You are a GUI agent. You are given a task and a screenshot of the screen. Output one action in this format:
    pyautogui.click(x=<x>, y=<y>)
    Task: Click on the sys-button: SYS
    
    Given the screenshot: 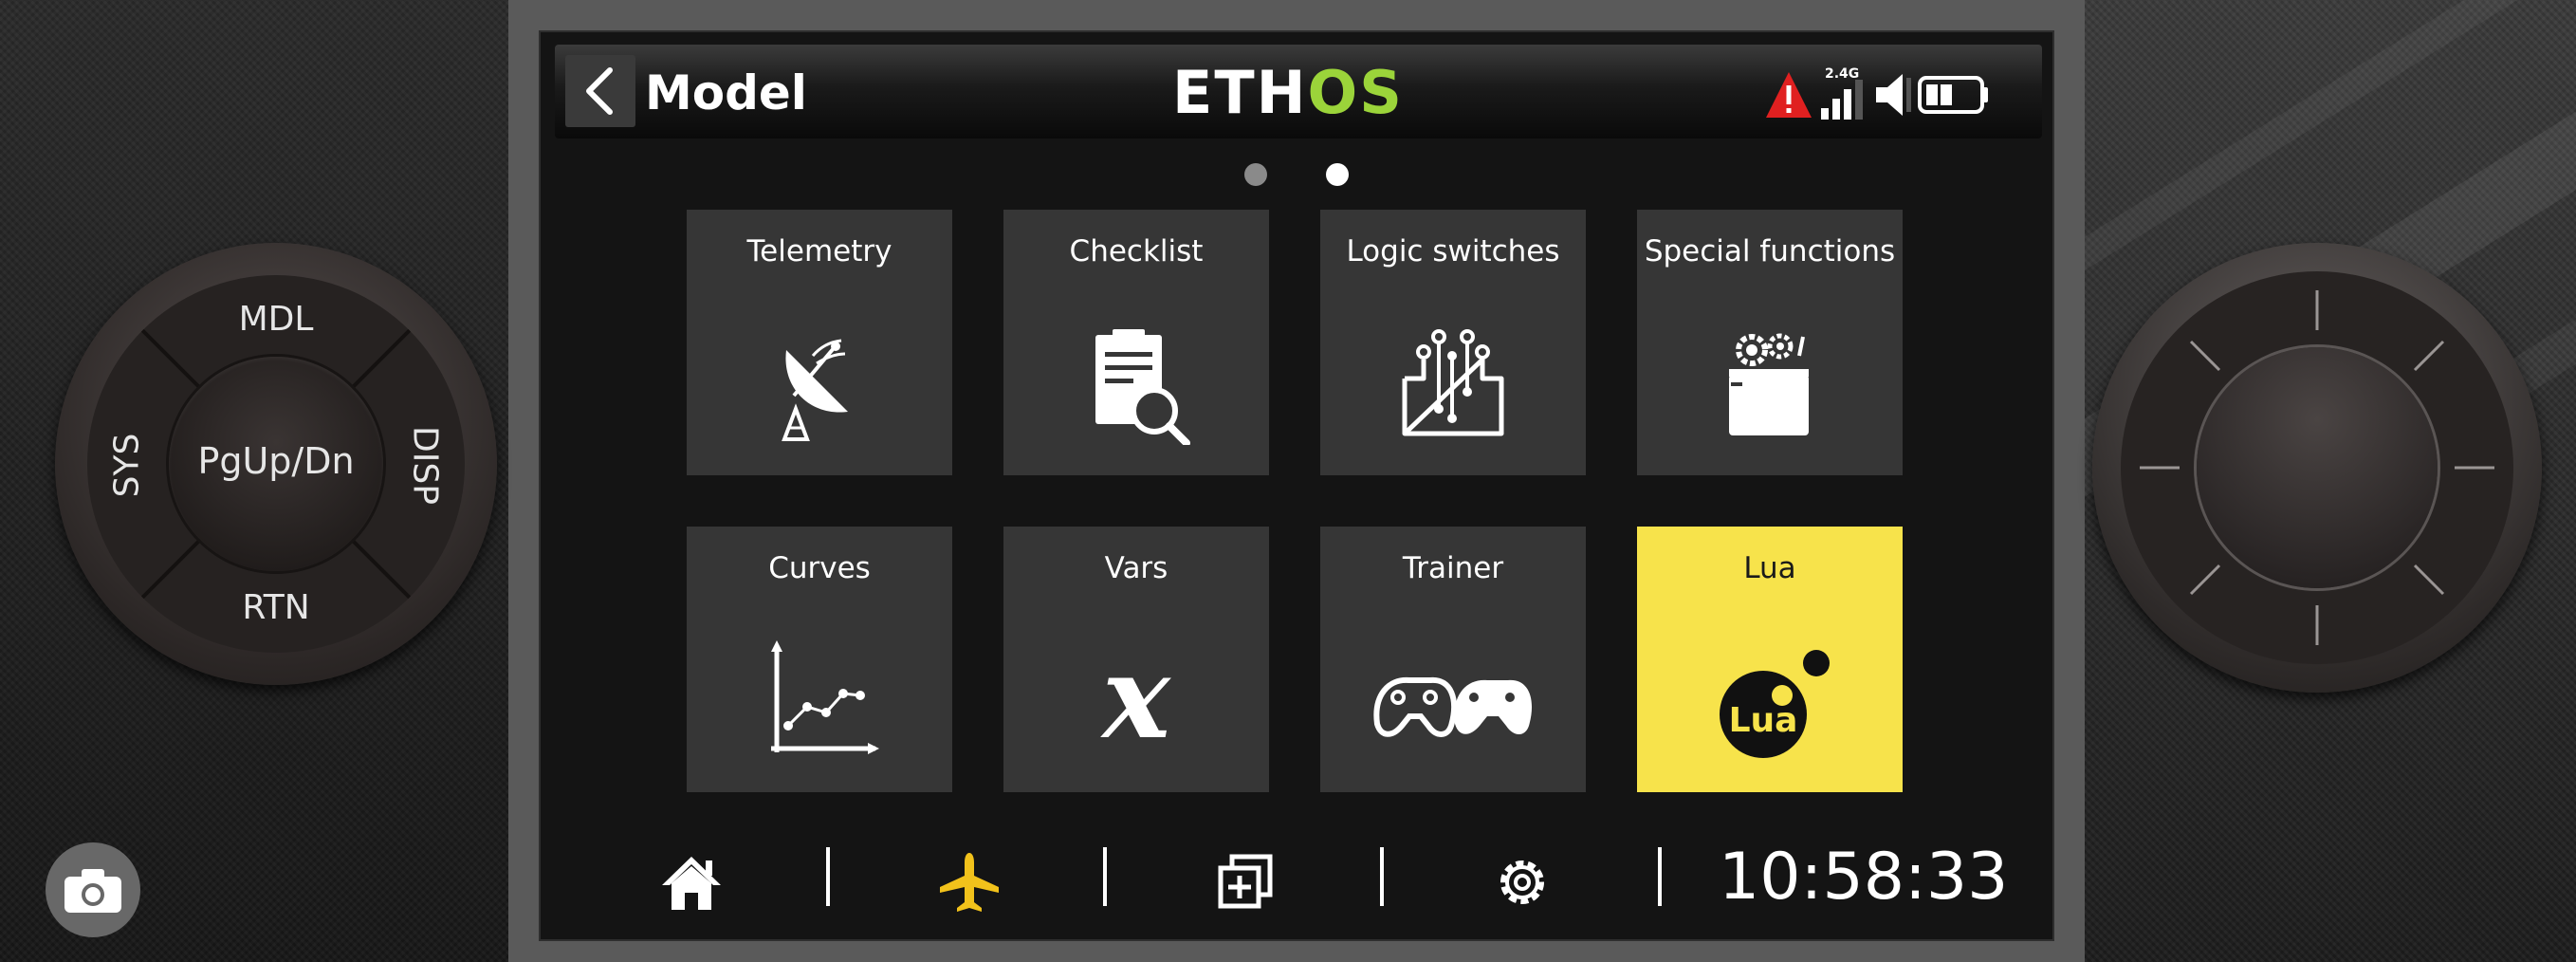 What is the action you would take?
    pyautogui.click(x=127, y=465)
    